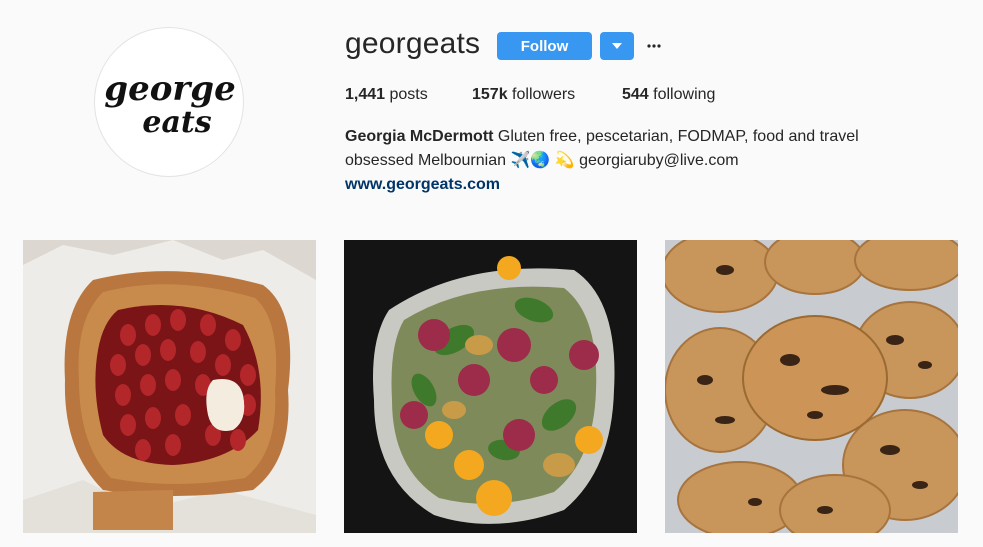 The image size is (983, 547). I want to click on more-dots-icon, so click(654, 46).